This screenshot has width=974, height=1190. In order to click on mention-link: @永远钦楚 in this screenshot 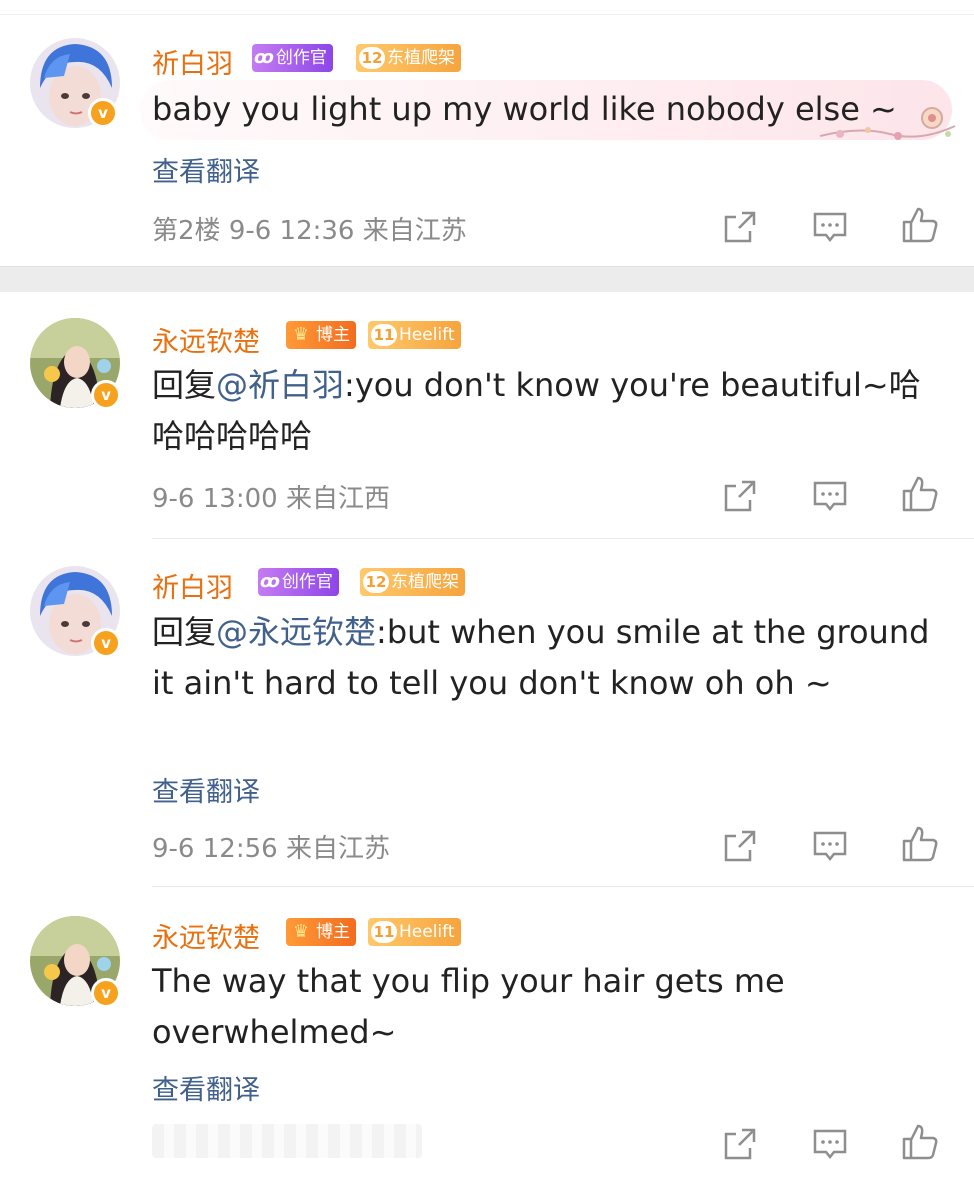, I will do `click(296, 632)`.